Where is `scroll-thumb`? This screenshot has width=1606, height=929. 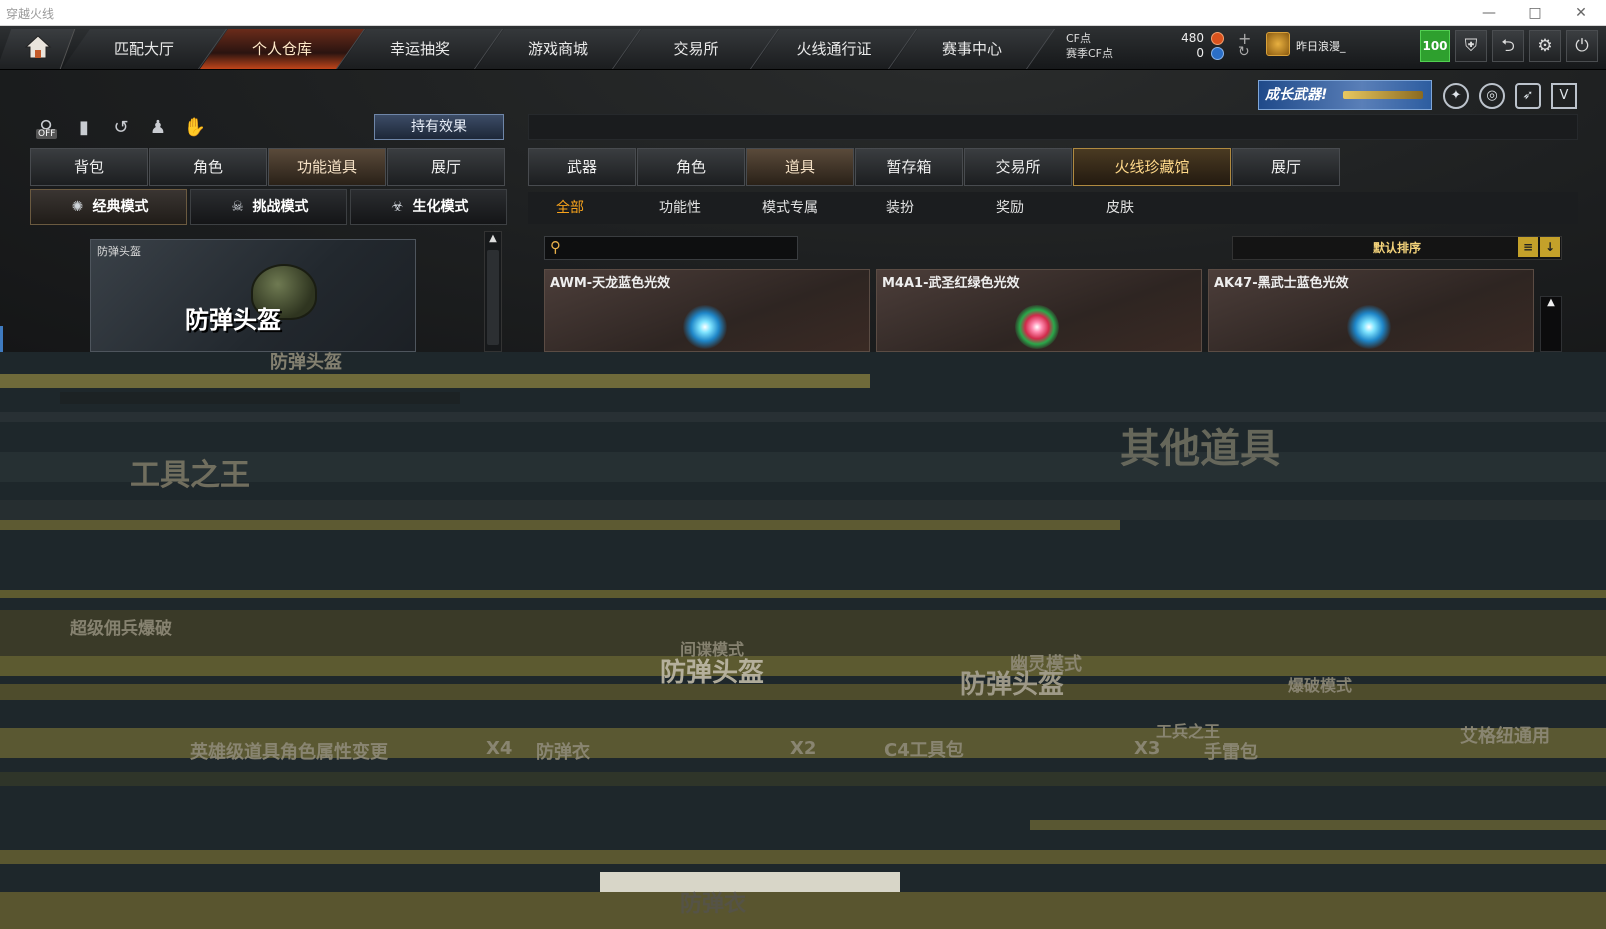 scroll-thumb is located at coordinates (493, 297).